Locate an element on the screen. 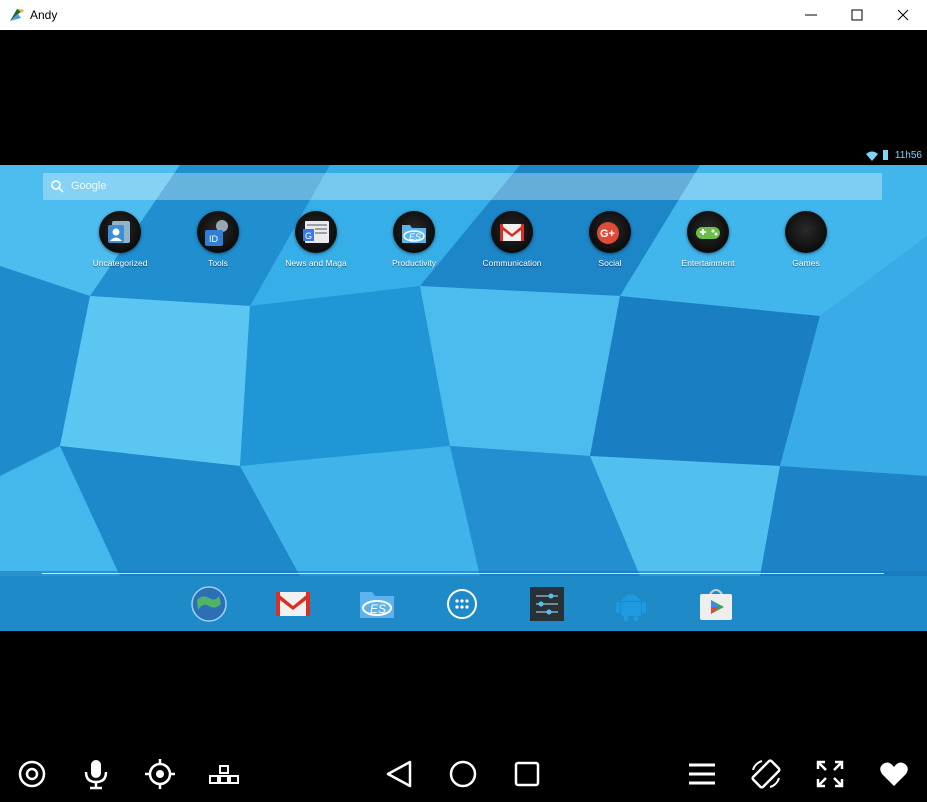  tools-icon: ID is located at coordinates (216, 233).